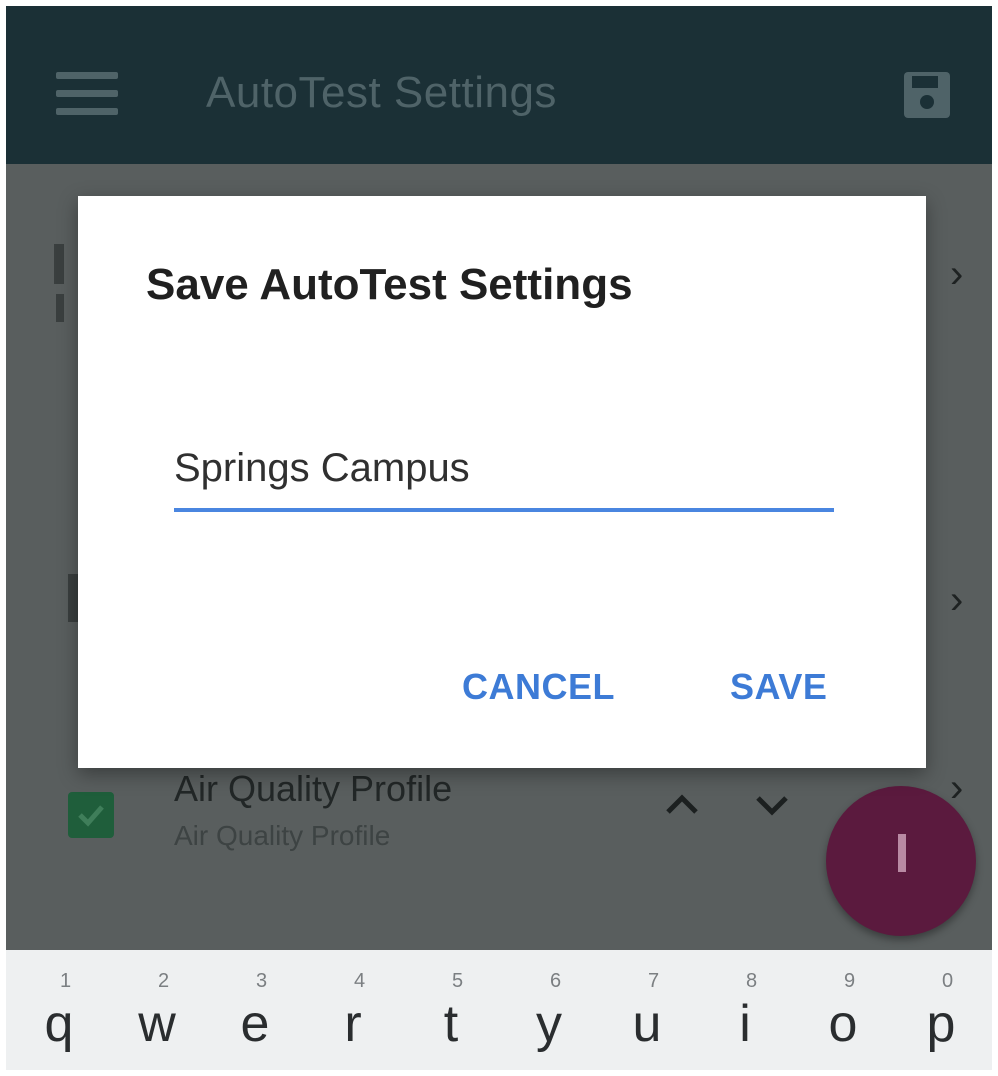 This screenshot has width=998, height=1076. What do you see at coordinates (549, 1024) in the screenshot?
I see `key-letter: y` at bounding box center [549, 1024].